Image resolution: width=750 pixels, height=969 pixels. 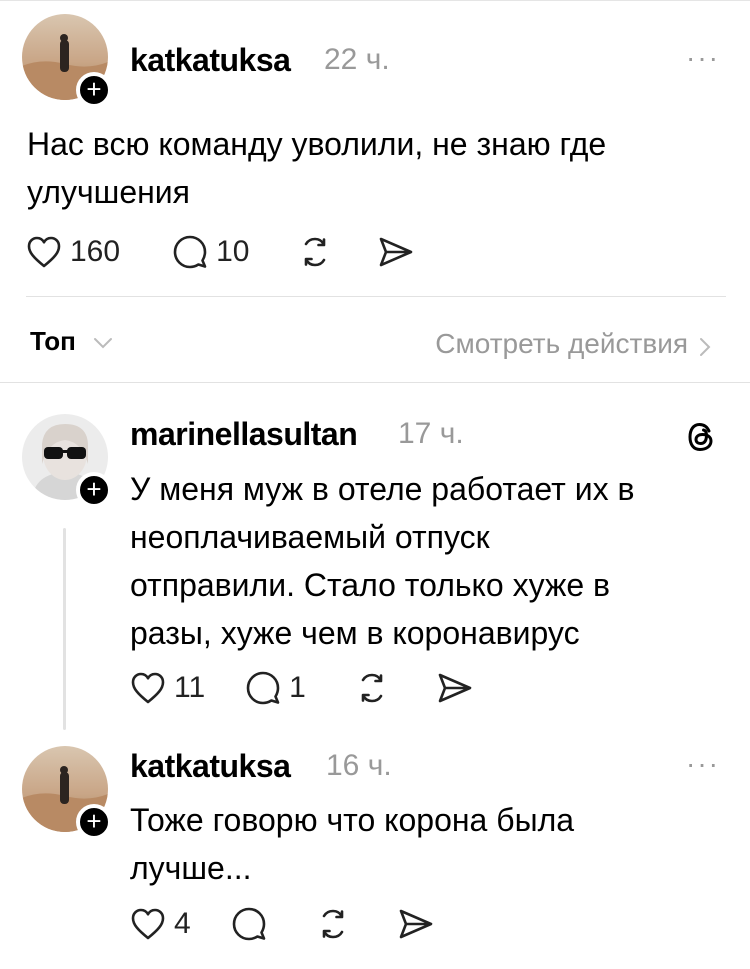 I want to click on like-count: 11, so click(x=190, y=687).